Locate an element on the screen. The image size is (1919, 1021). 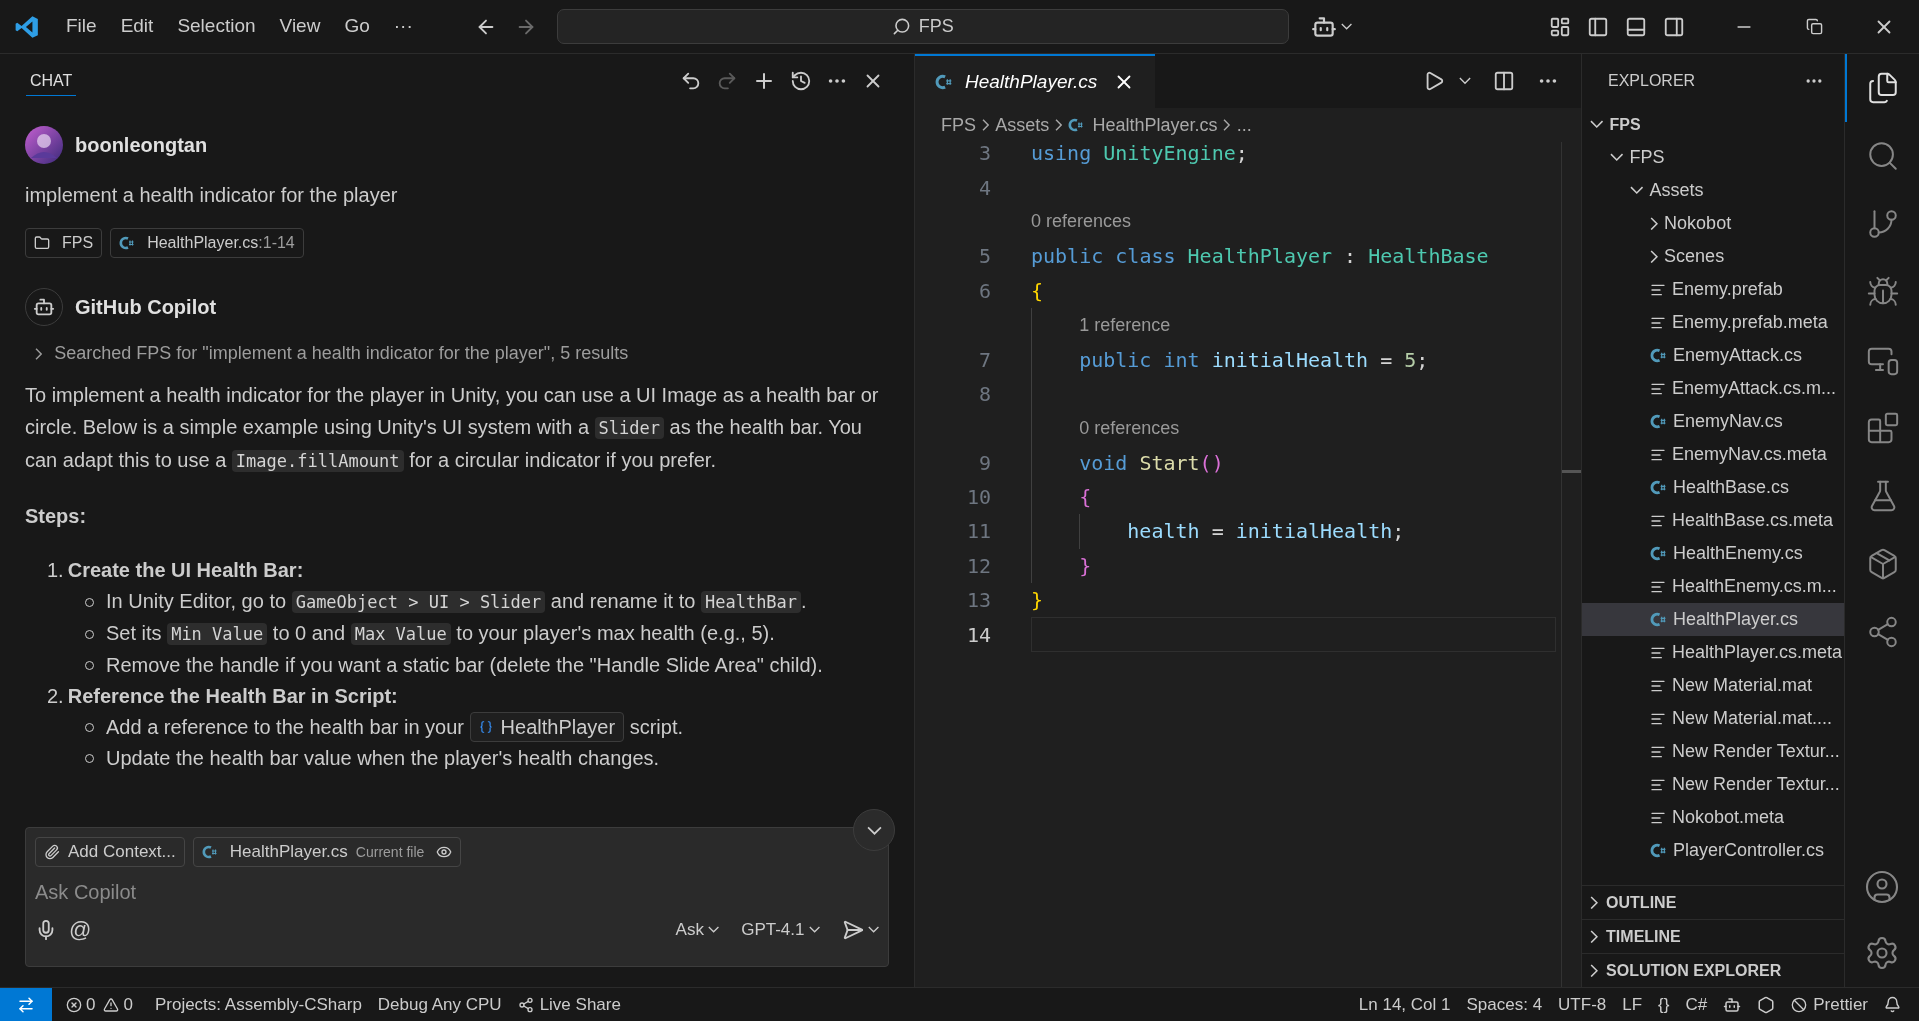
package-icon is located at coordinates (1883, 564).